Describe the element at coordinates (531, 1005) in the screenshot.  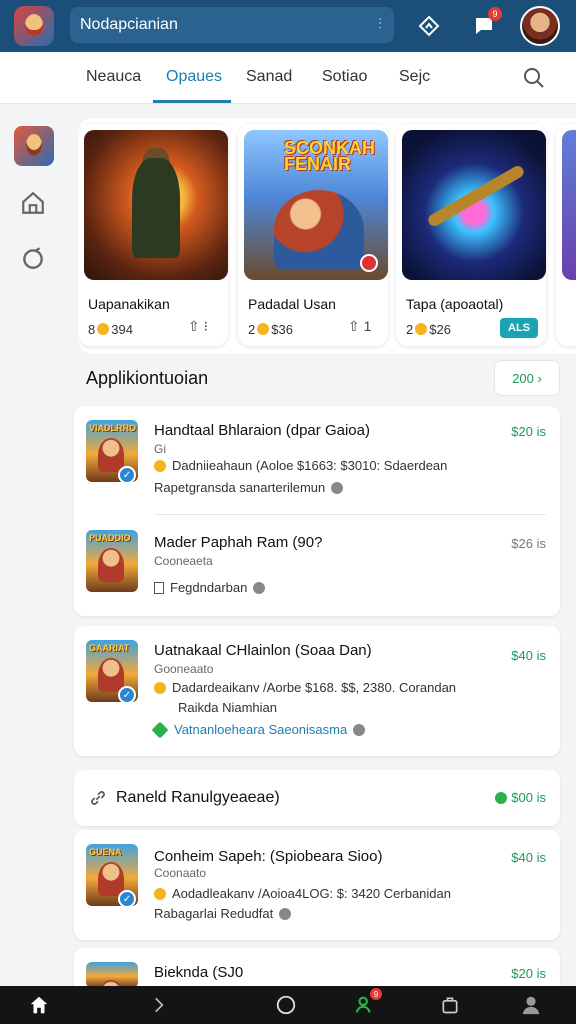
I see `profile-icon` at that location.